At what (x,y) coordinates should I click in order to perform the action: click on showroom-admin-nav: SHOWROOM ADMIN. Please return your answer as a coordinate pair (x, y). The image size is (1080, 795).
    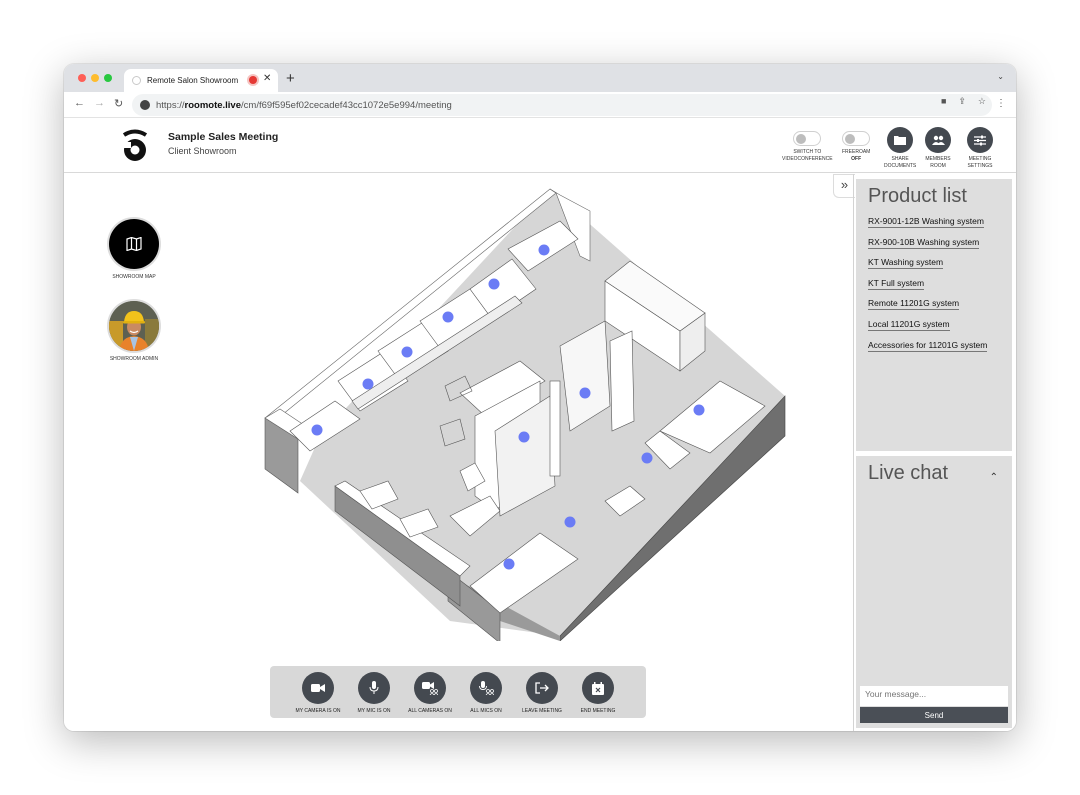
    Looking at the image, I should click on (134, 331).